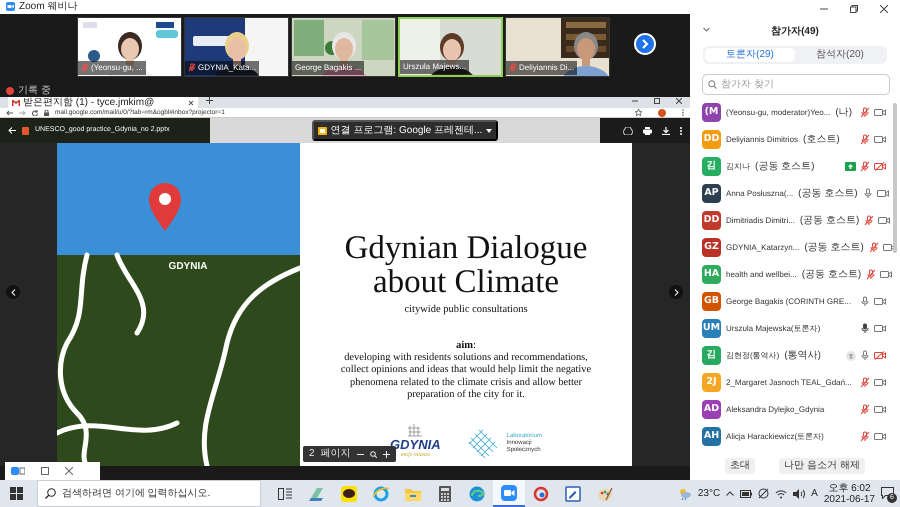 Image resolution: width=900 pixels, height=507 pixels. What do you see at coordinates (775, 436) in the screenshot?
I see `participant-name: Alicja Harackiewicz(토론자)` at bounding box center [775, 436].